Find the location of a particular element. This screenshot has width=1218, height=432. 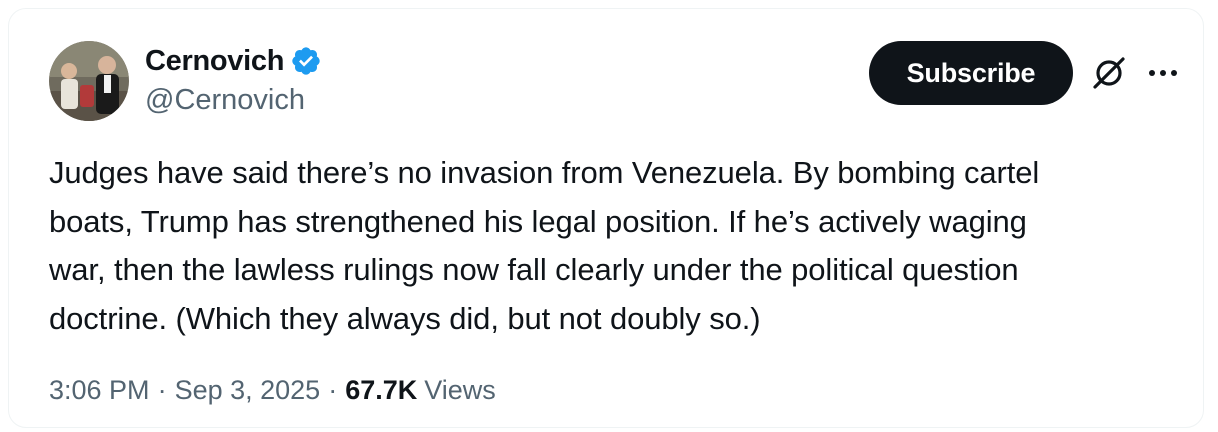

tweet-date: Sep 3, 2025 is located at coordinates (248, 390).